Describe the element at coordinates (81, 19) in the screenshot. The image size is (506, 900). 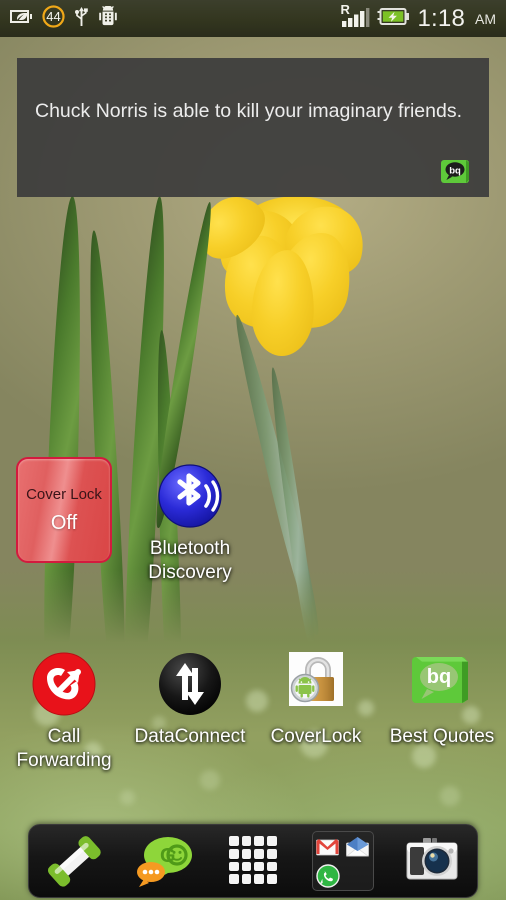
I see `usb-icon` at that location.